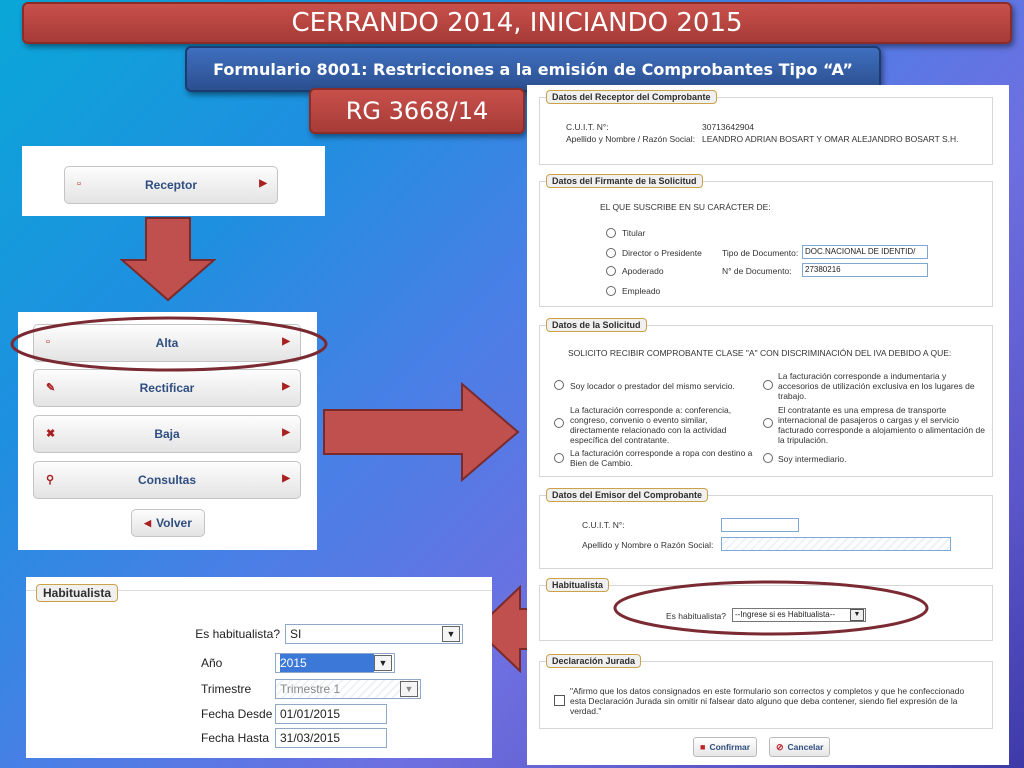 The height and width of the screenshot is (768, 1024). What do you see at coordinates (630, 139) in the screenshot?
I see `receptor-nombre-label: Apellido y Nombre / Razón Social:` at bounding box center [630, 139].